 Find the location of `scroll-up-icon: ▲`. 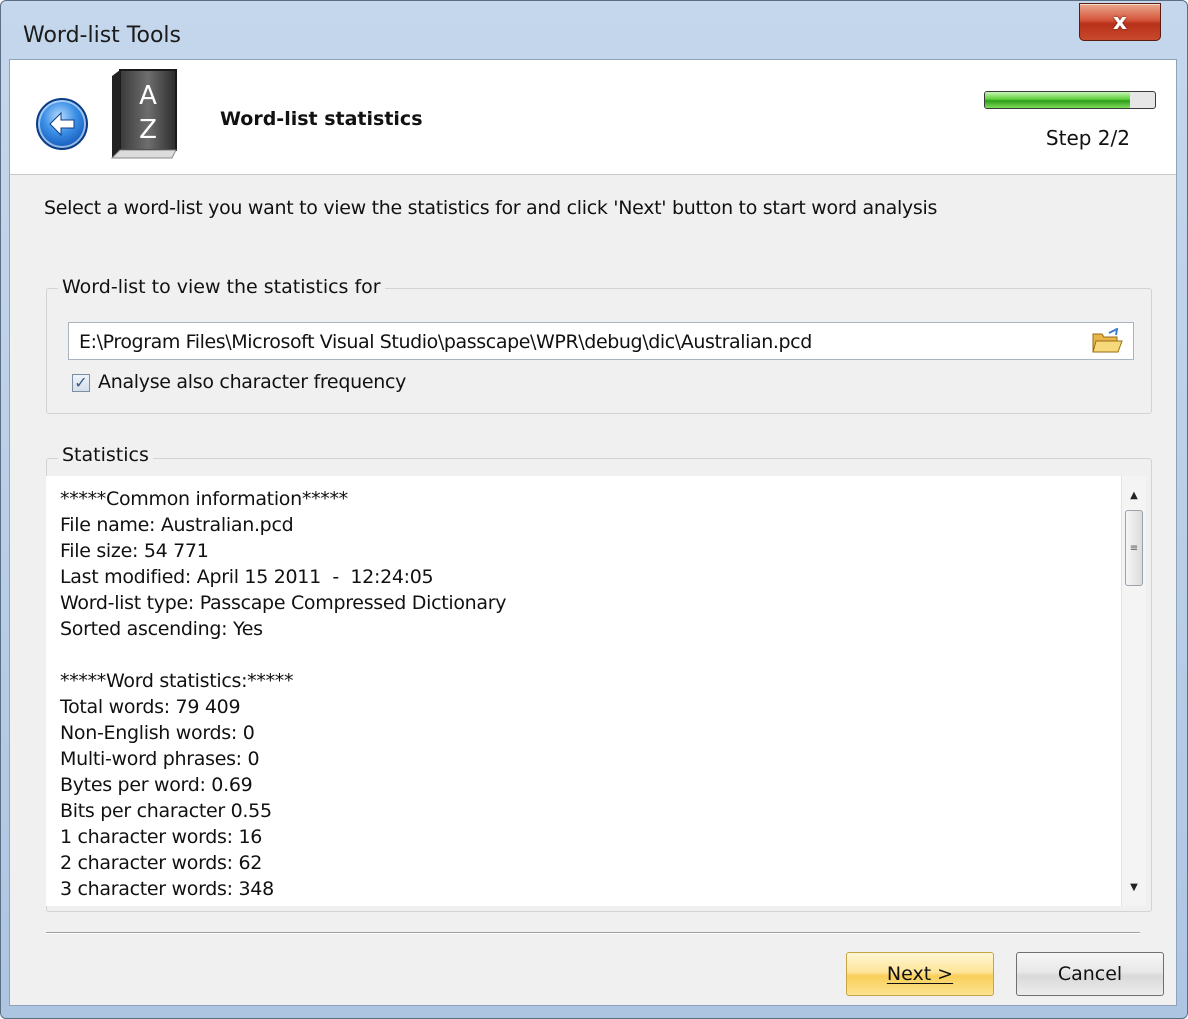

scroll-up-icon: ▲ is located at coordinates (1134, 495).